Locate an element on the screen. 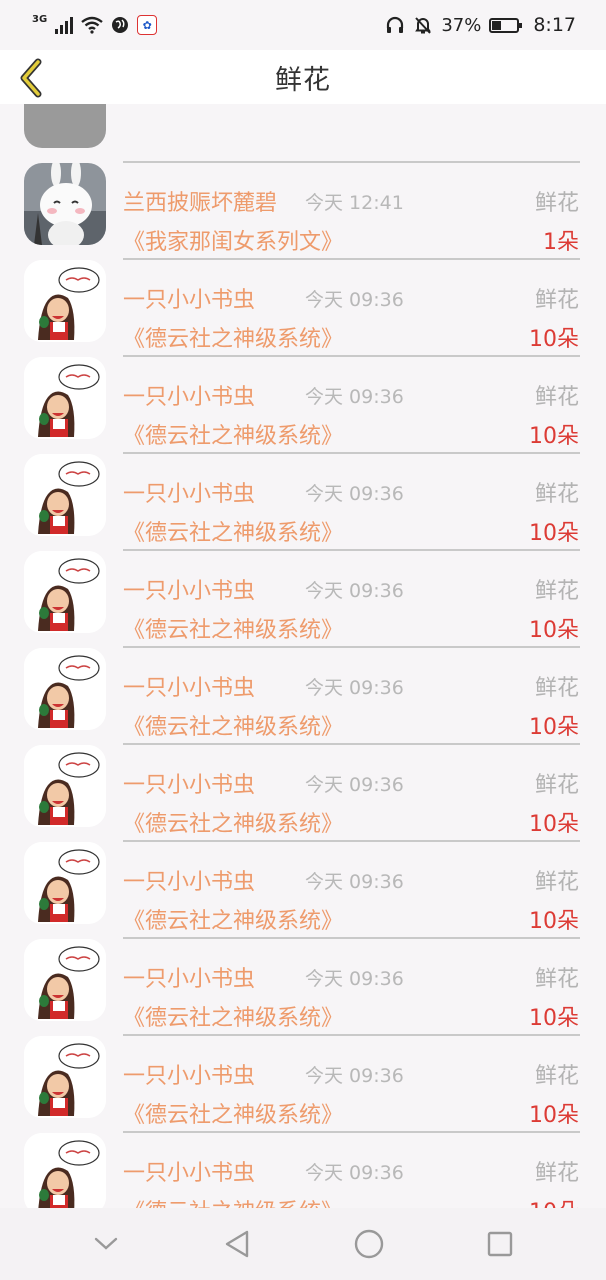  bell-muted-icon is located at coordinates (423, 25).